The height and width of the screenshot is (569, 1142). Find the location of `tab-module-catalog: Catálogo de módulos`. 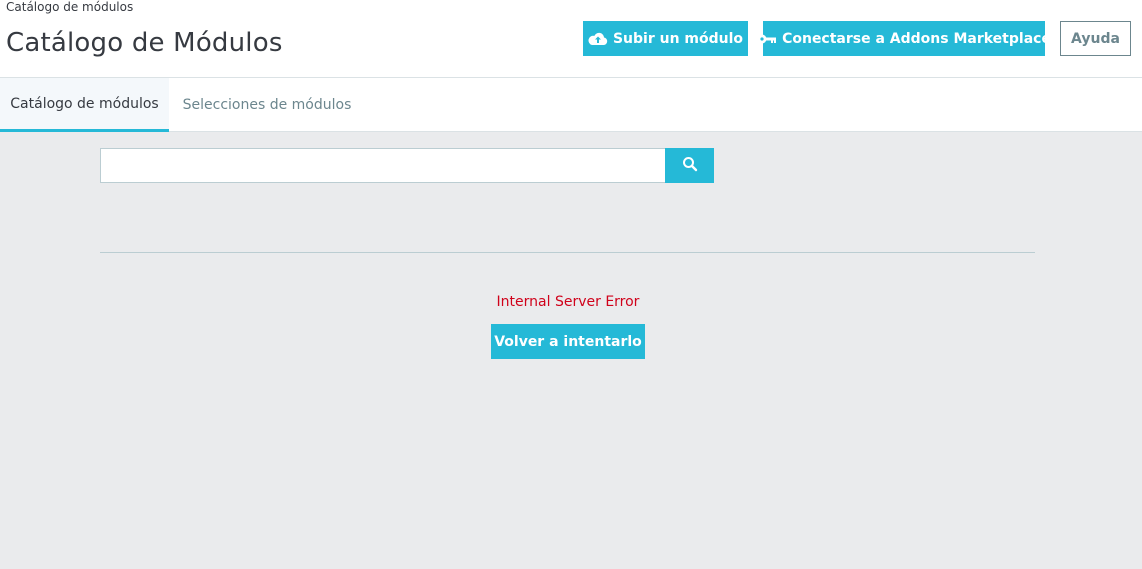

tab-module-catalog: Catálogo de módulos is located at coordinates (84, 105).